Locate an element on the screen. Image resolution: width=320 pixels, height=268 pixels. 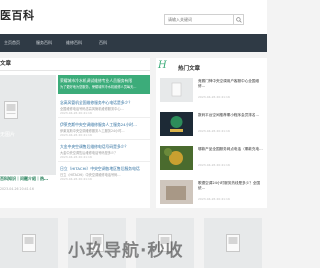
nav-item-home: 主页首页 is located at coordinates (12, 43).